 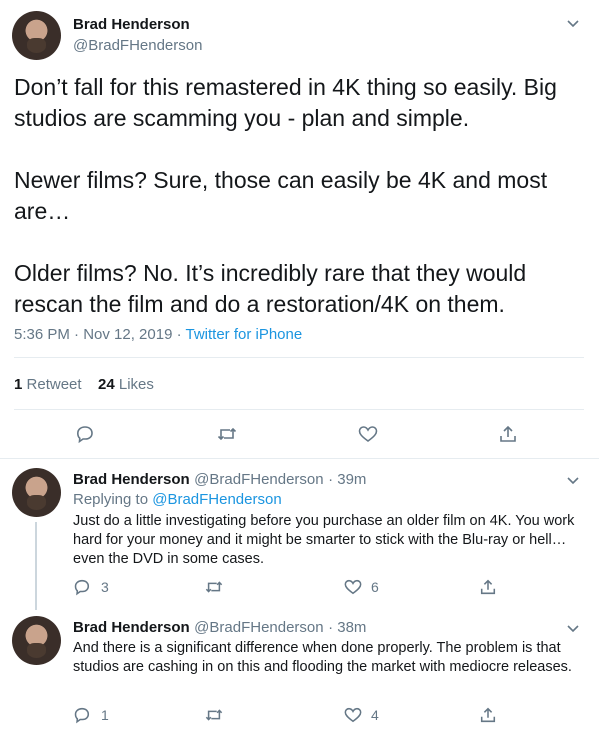 I want to click on reply-age: · 38m, so click(x=347, y=627).